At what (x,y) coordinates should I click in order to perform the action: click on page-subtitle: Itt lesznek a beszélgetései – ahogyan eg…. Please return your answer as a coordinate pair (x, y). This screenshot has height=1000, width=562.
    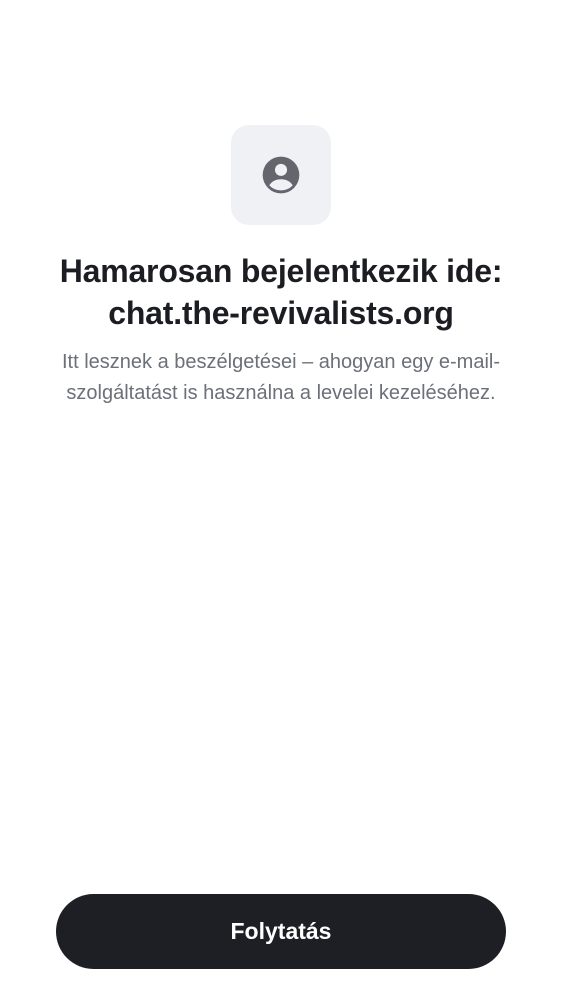
    Looking at the image, I should click on (281, 377).